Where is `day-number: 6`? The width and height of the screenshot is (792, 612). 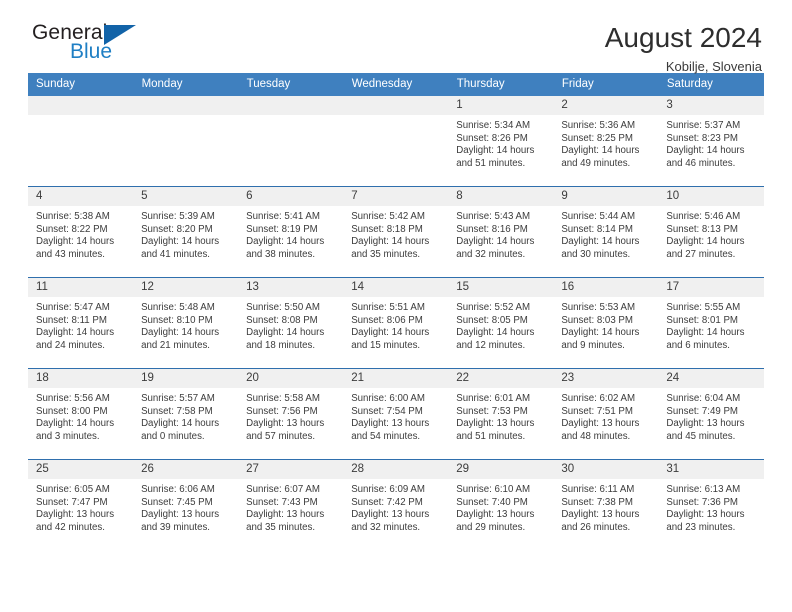
day-number: 6 is located at coordinates (291, 196).